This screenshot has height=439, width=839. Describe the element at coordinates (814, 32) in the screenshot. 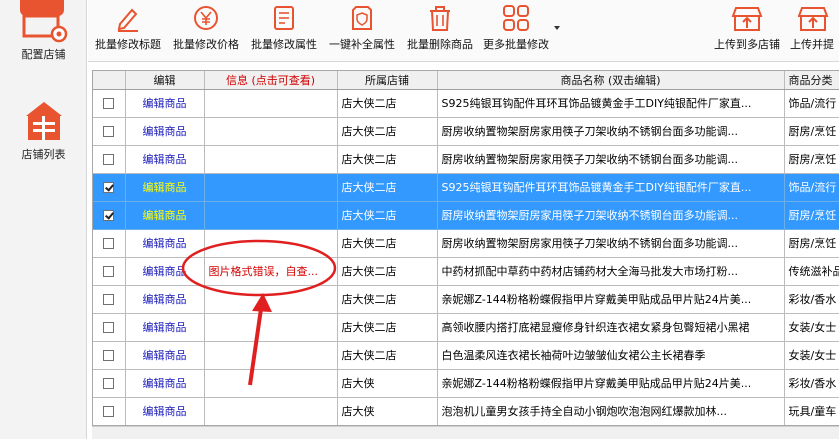

I see `upload-and-submit-button: 上传并提` at that location.